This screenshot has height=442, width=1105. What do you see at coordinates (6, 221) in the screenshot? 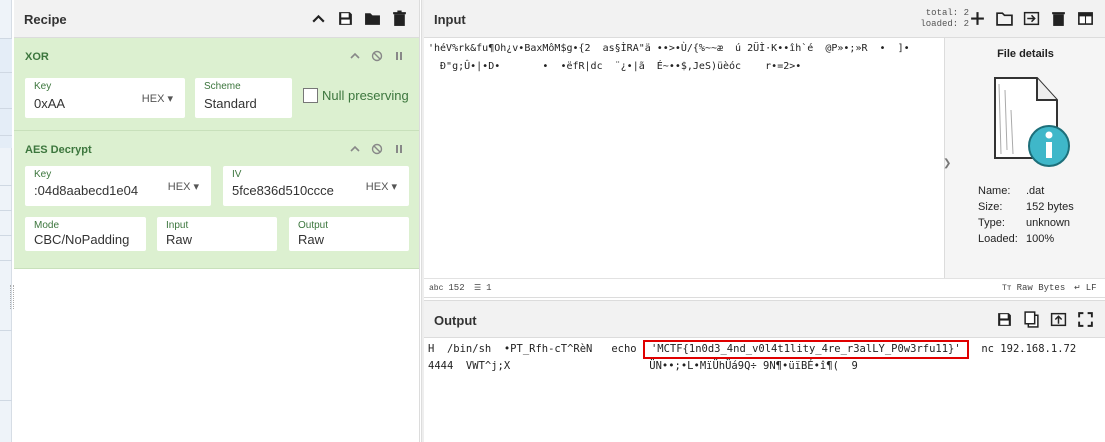
I see `operations-list-strip` at bounding box center [6, 221].